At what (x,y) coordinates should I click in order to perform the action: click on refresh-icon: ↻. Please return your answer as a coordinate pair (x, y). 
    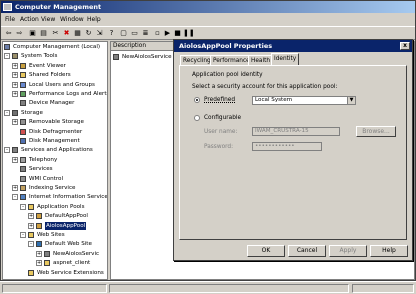
    Looking at the image, I should click on (88, 33).